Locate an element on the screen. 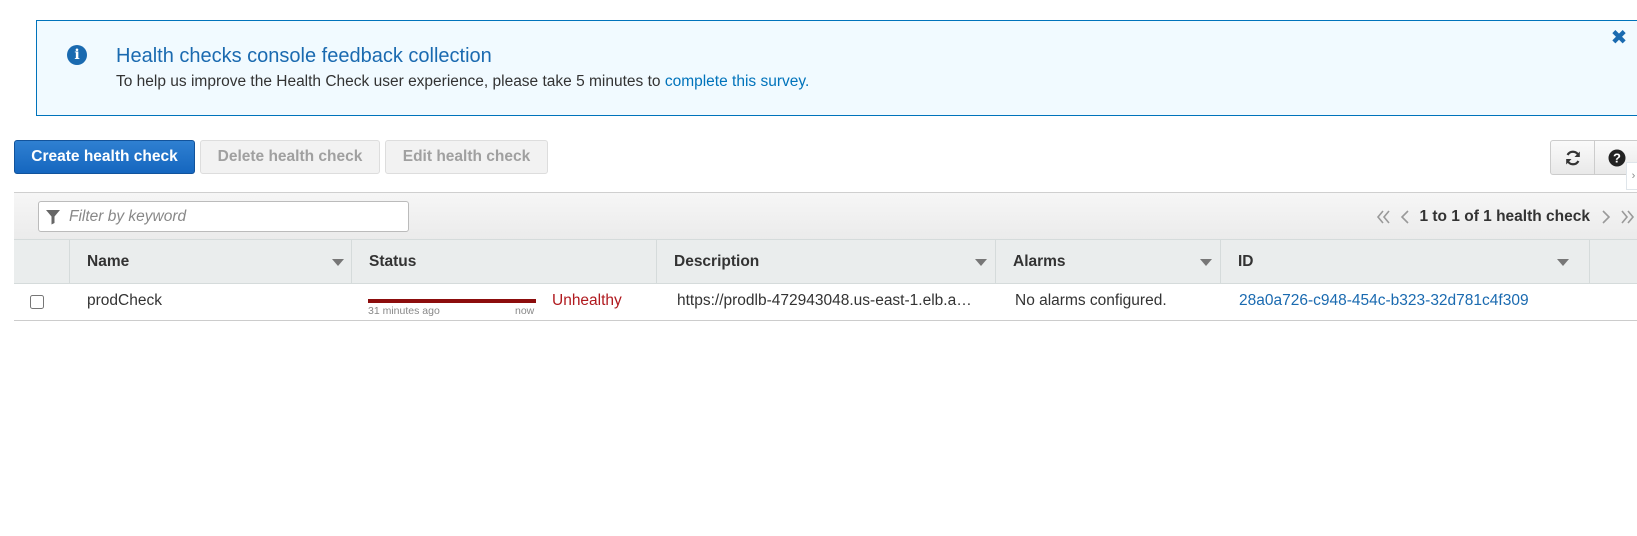  column-header-name: Name is located at coordinates (211, 262).